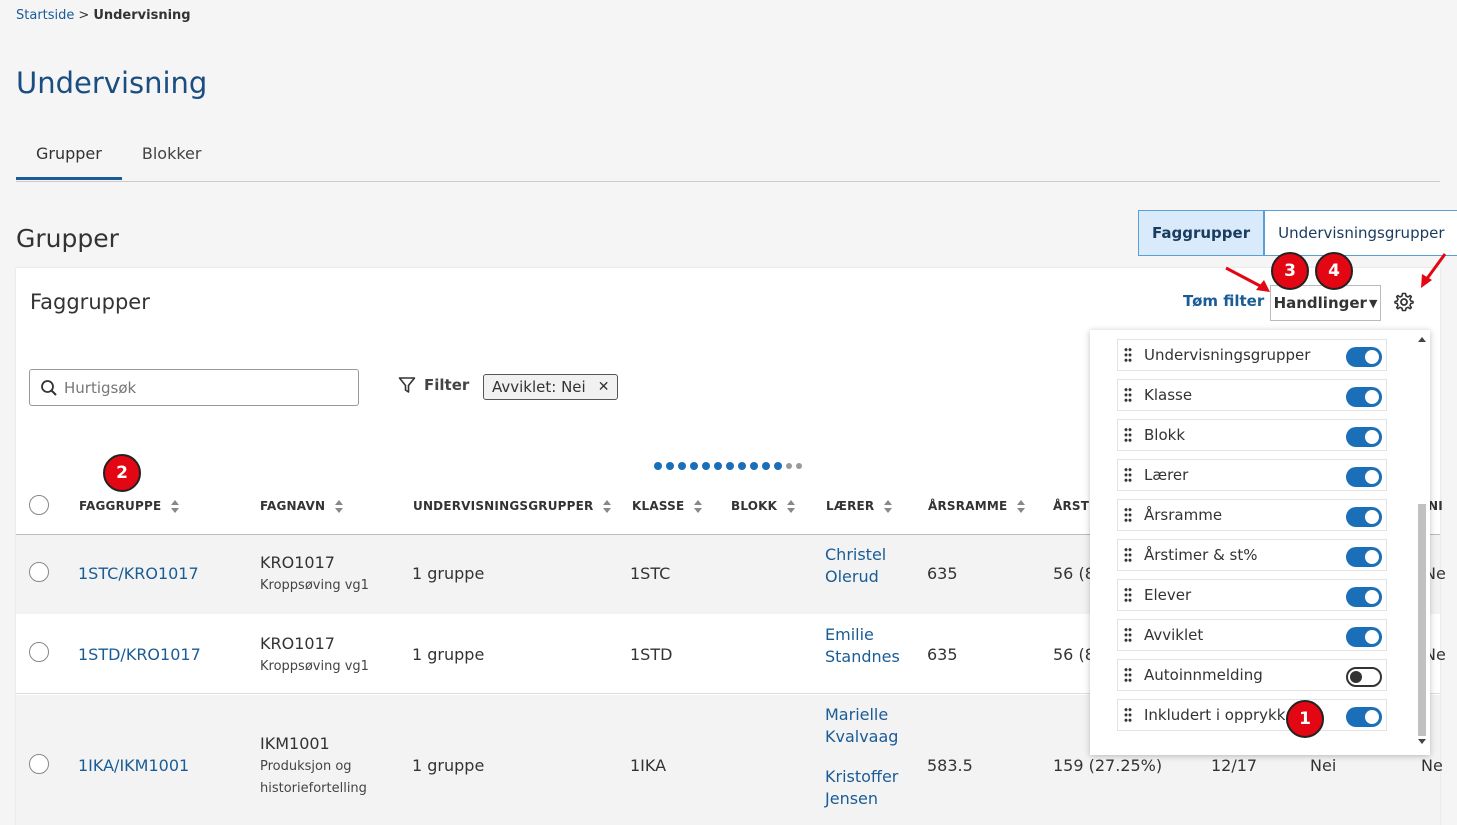  What do you see at coordinates (1183, 515) in the screenshot?
I see `column-option-label: Årsramme` at bounding box center [1183, 515].